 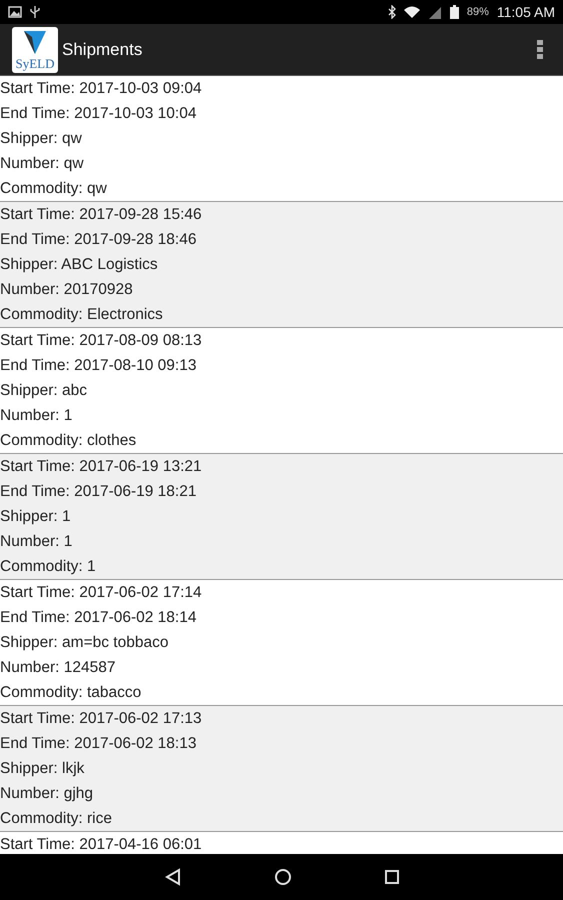 What do you see at coordinates (412, 12) in the screenshot?
I see `wifi-icon` at bounding box center [412, 12].